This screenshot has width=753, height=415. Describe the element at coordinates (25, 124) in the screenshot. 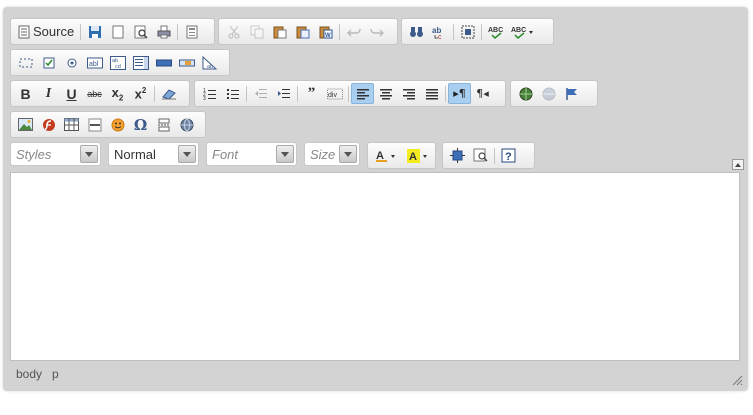

I see `image-button` at that location.